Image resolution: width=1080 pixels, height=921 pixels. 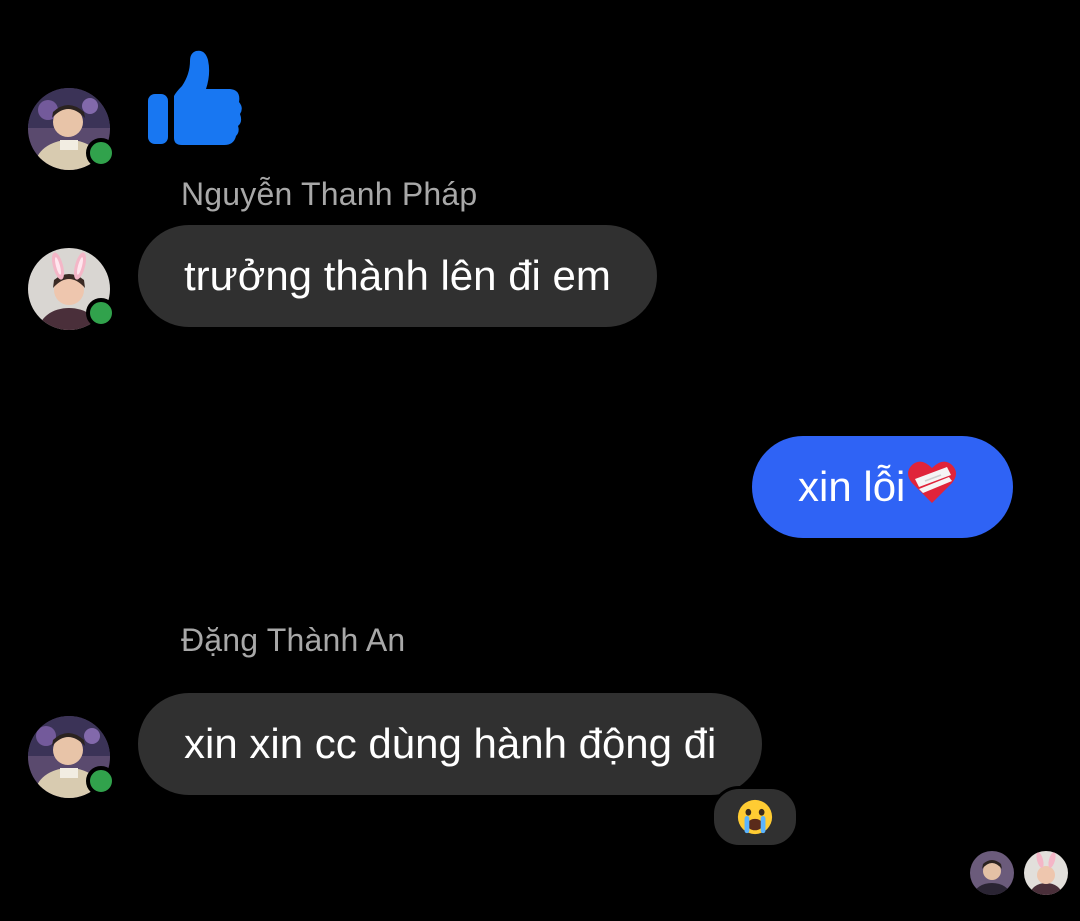 What do you see at coordinates (329, 194) in the screenshot?
I see `sender-name: Nguyễn Thanh Pháp` at bounding box center [329, 194].